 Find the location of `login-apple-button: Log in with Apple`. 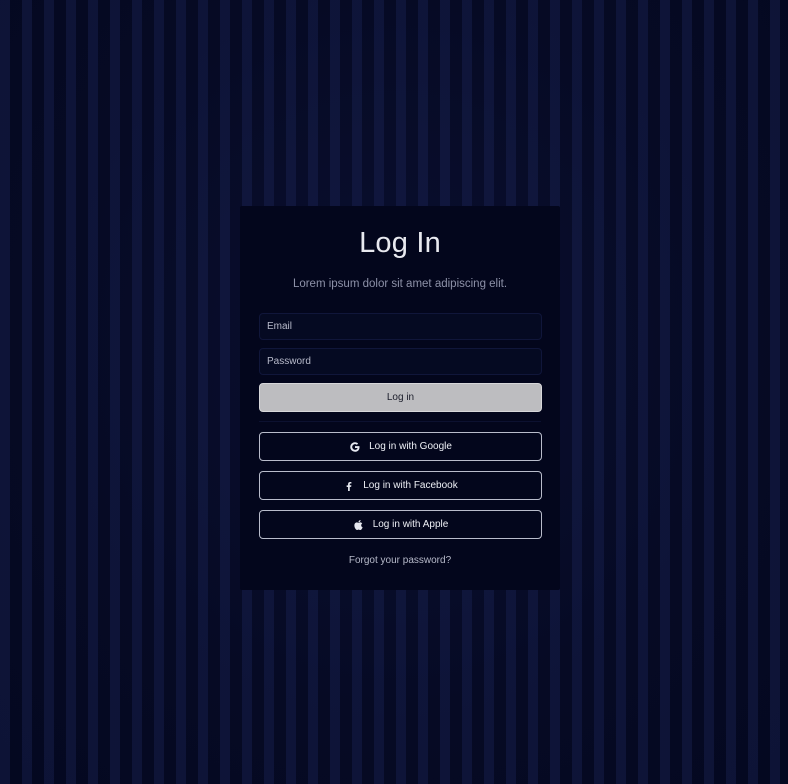

login-apple-button: Log in with Apple is located at coordinates (400, 524).